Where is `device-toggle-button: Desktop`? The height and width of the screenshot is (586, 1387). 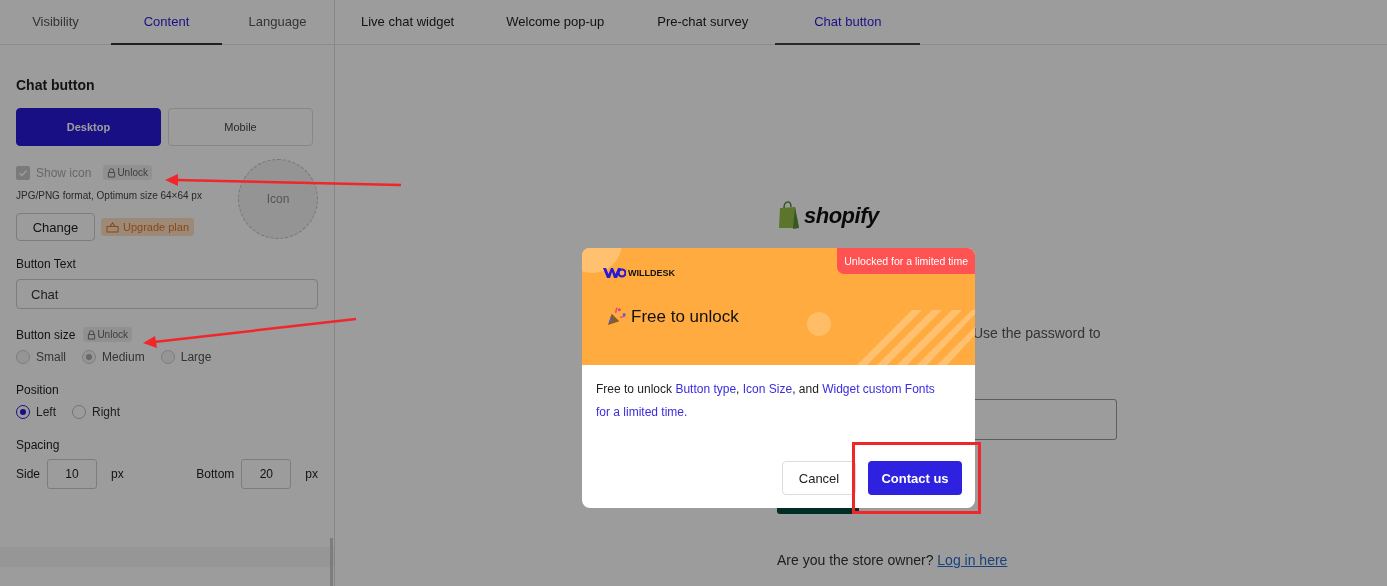 device-toggle-button: Desktop is located at coordinates (88, 127).